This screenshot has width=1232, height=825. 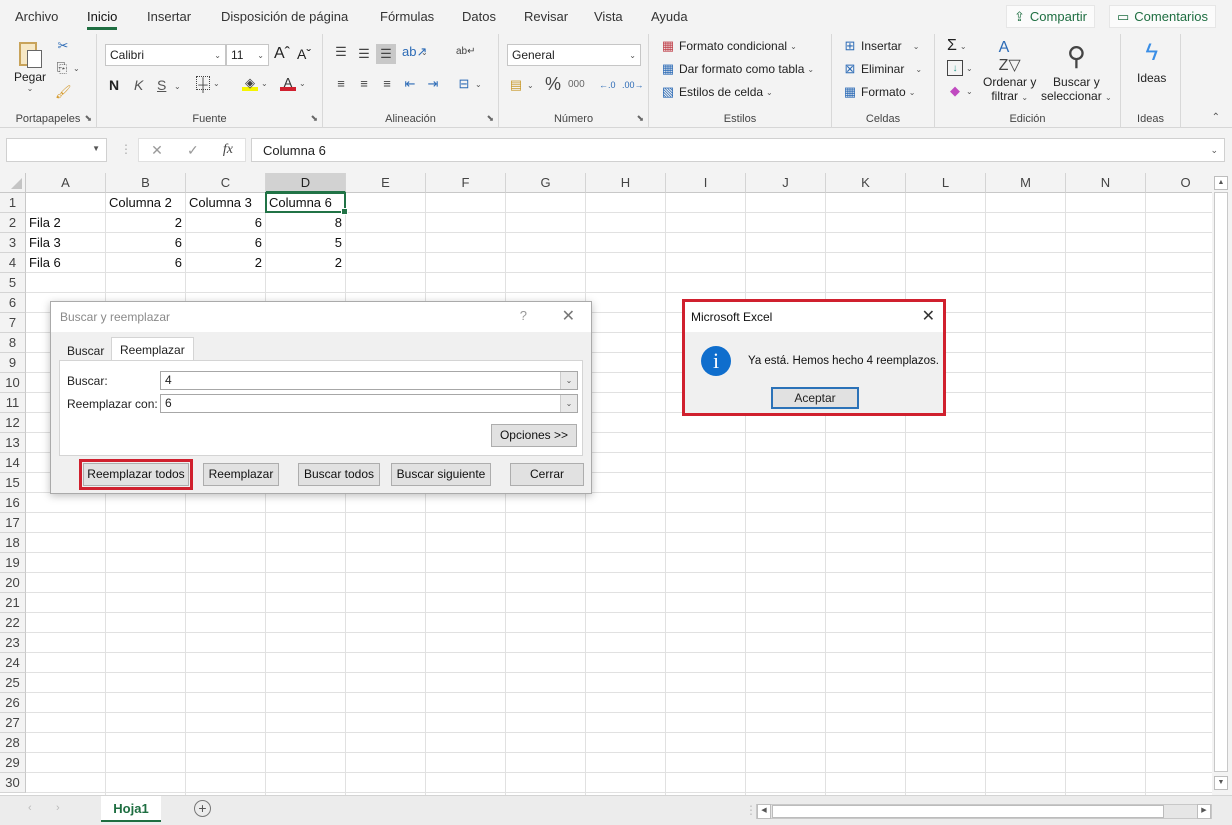 What do you see at coordinates (1009, 71) in the screenshot?
I see `sort-filter-button: A Z▽ Ordenar y filtrar ⌄` at bounding box center [1009, 71].